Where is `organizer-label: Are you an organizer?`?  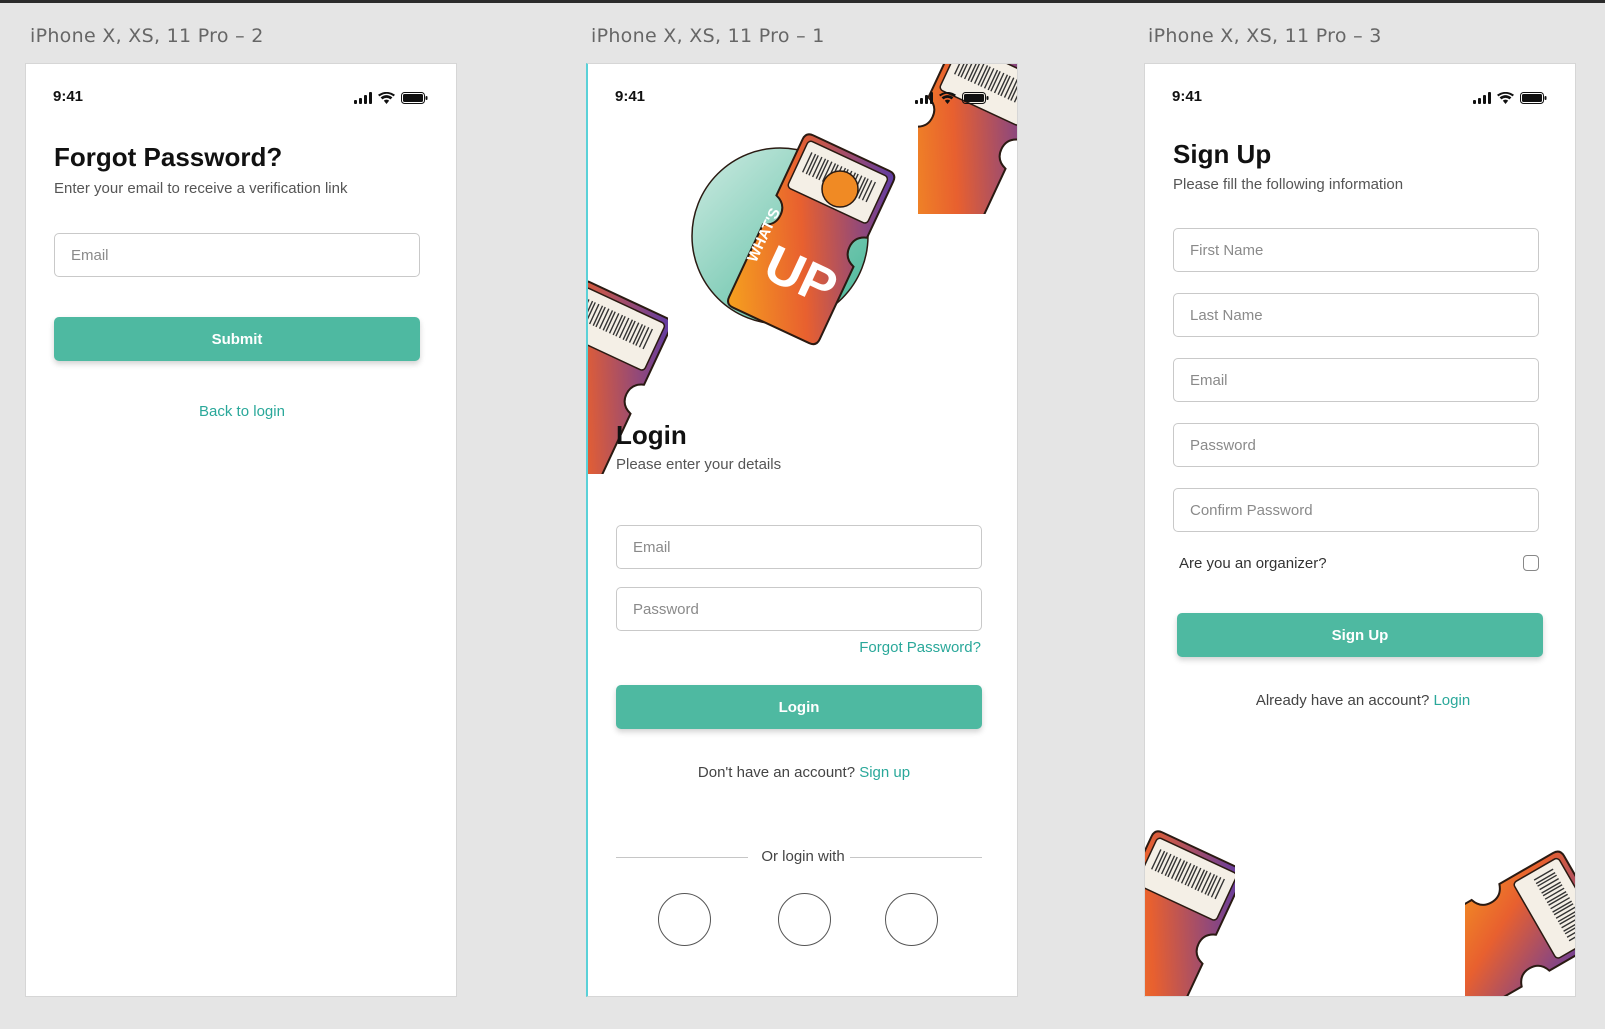 organizer-label: Are you an organizer? is located at coordinates (1253, 563).